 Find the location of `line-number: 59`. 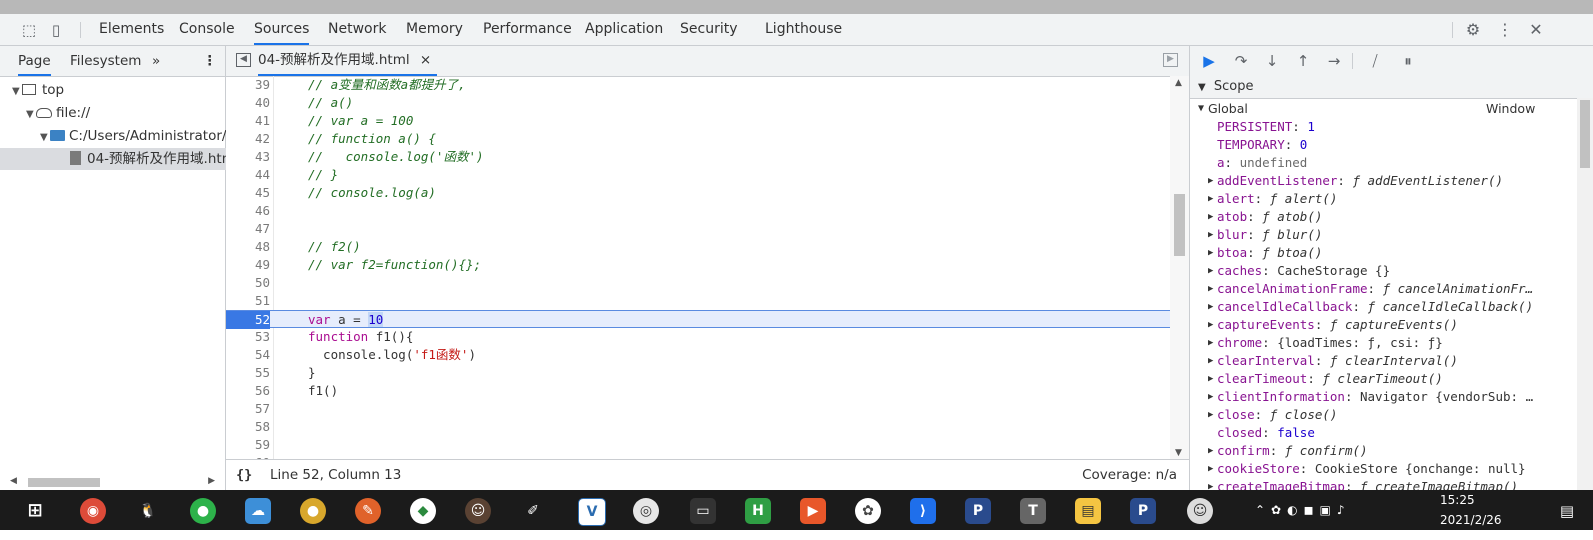

line-number: 59 is located at coordinates (248, 445).